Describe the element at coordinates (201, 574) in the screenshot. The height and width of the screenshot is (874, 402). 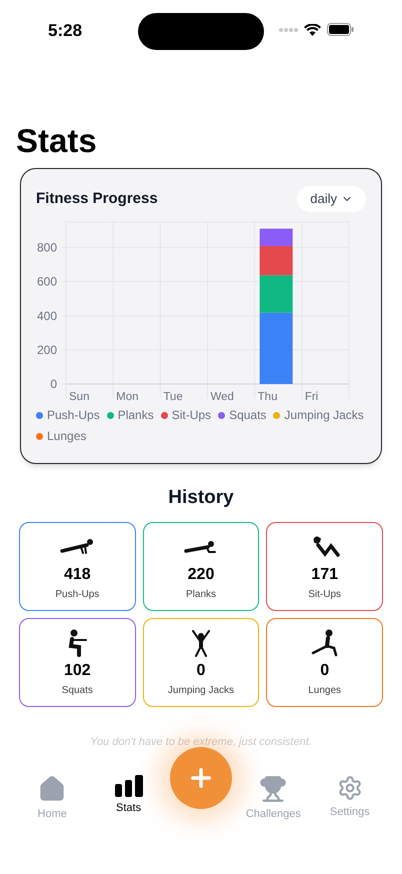
I see `exercise-count: 220` at that location.